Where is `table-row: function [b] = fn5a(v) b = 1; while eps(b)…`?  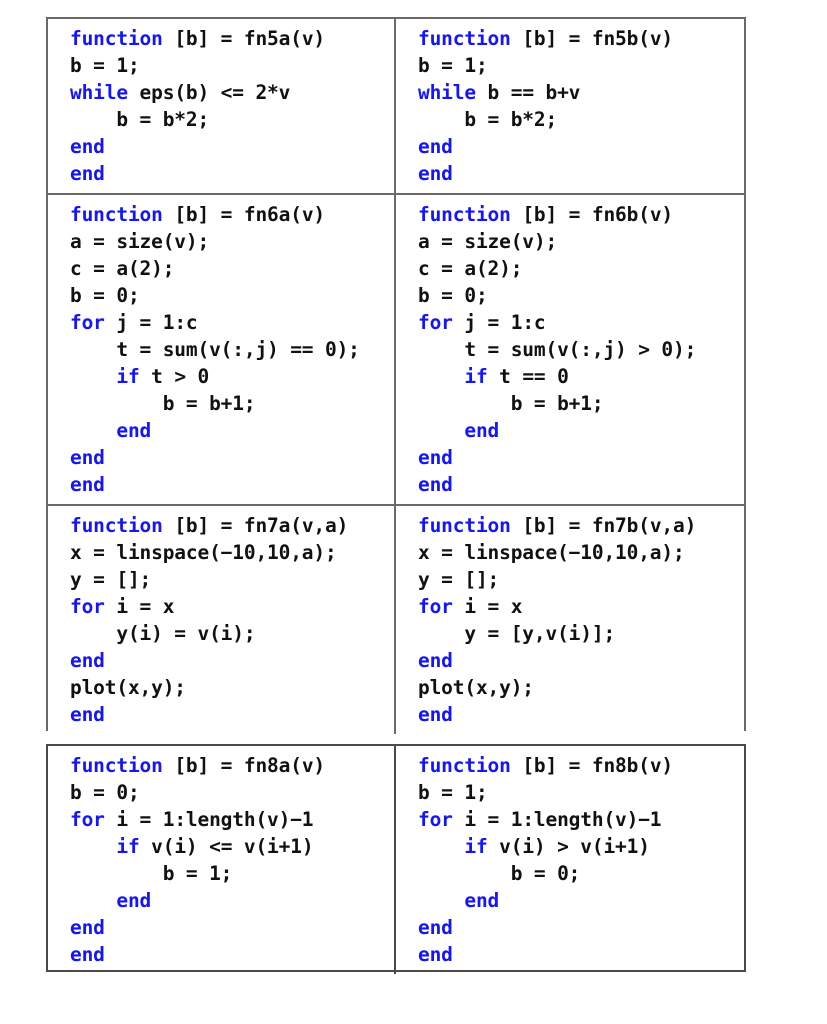 table-row: function [b] = fn5a(v) b = 1; while eps(b)… is located at coordinates (396, 106).